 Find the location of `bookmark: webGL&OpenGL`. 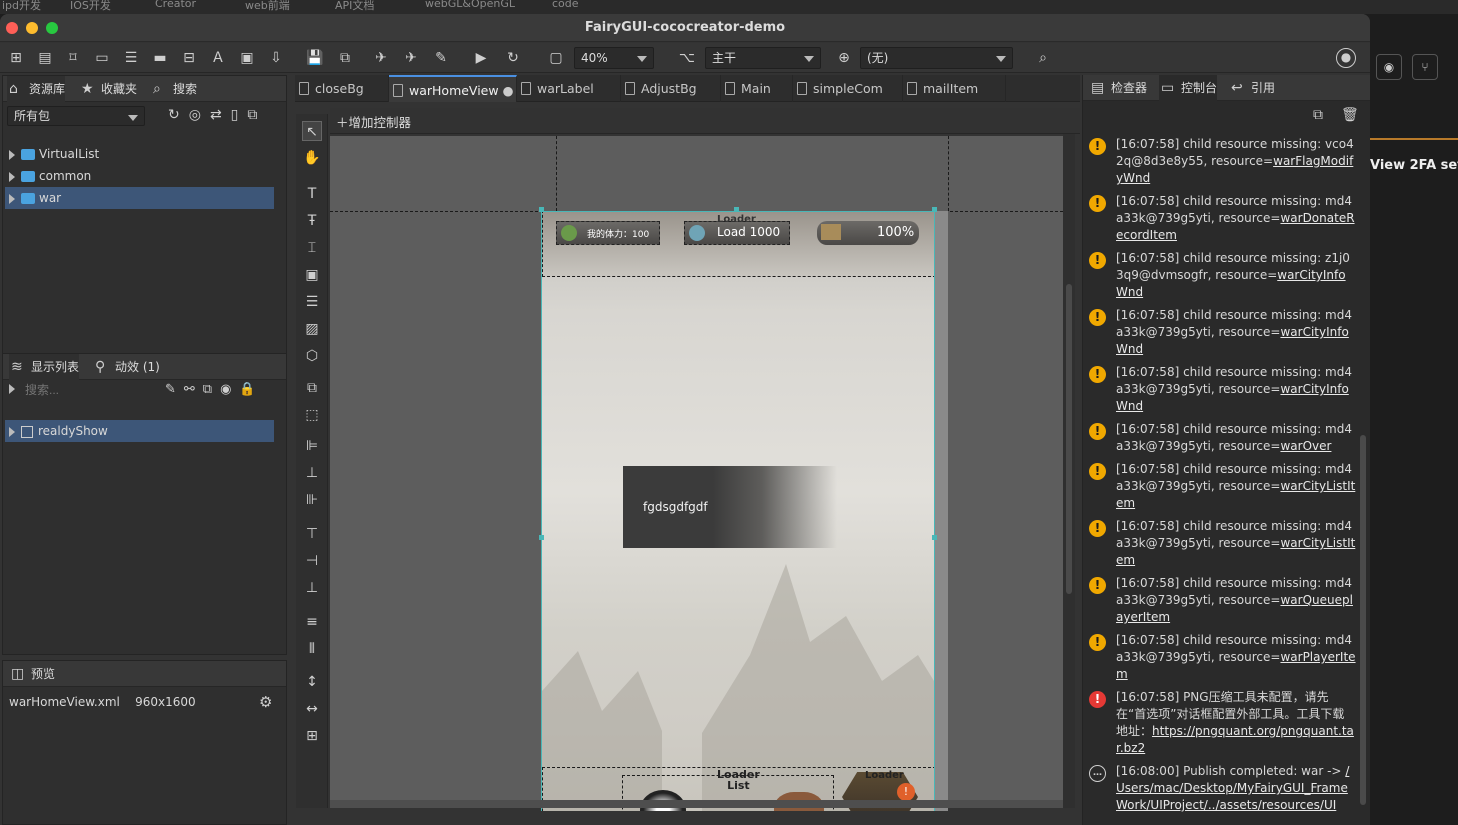

bookmark: webGL&OpenGL is located at coordinates (470, 5).